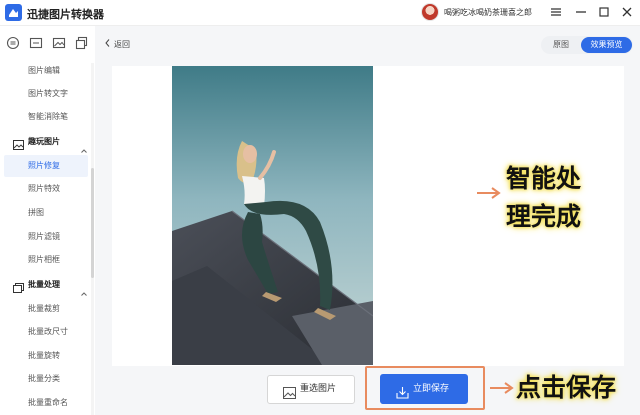  I want to click on tab-effect-preview: 效果预览, so click(606, 45).